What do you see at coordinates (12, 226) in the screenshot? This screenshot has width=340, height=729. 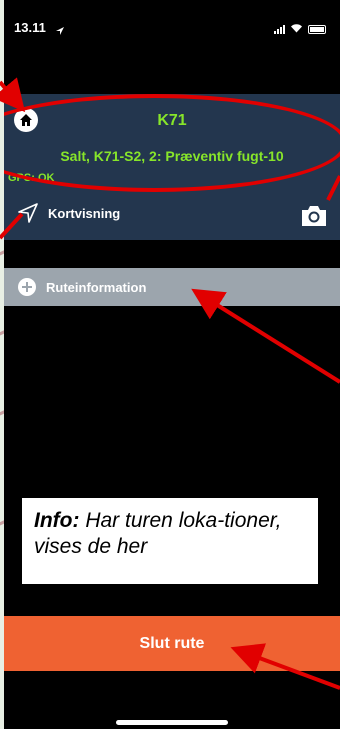 I see `annotation-line-map-view` at bounding box center [12, 226].